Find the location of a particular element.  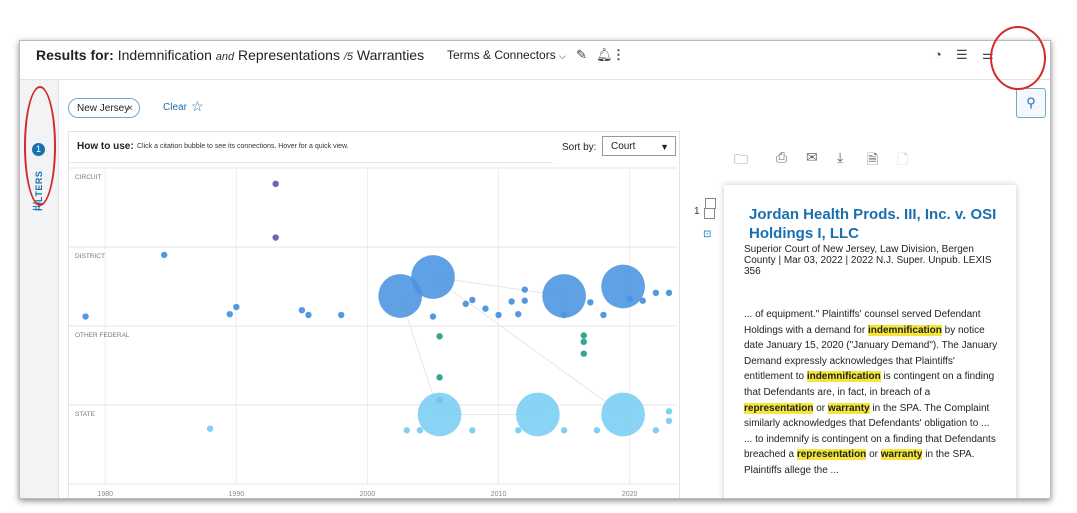

timeline-view-icon: ◔ is located at coordinates (938, 54).